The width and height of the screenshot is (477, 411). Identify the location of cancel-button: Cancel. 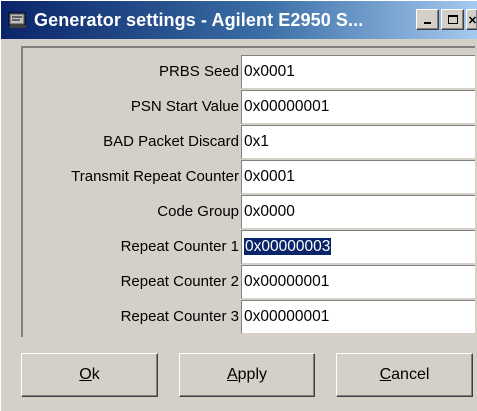
(404, 375).